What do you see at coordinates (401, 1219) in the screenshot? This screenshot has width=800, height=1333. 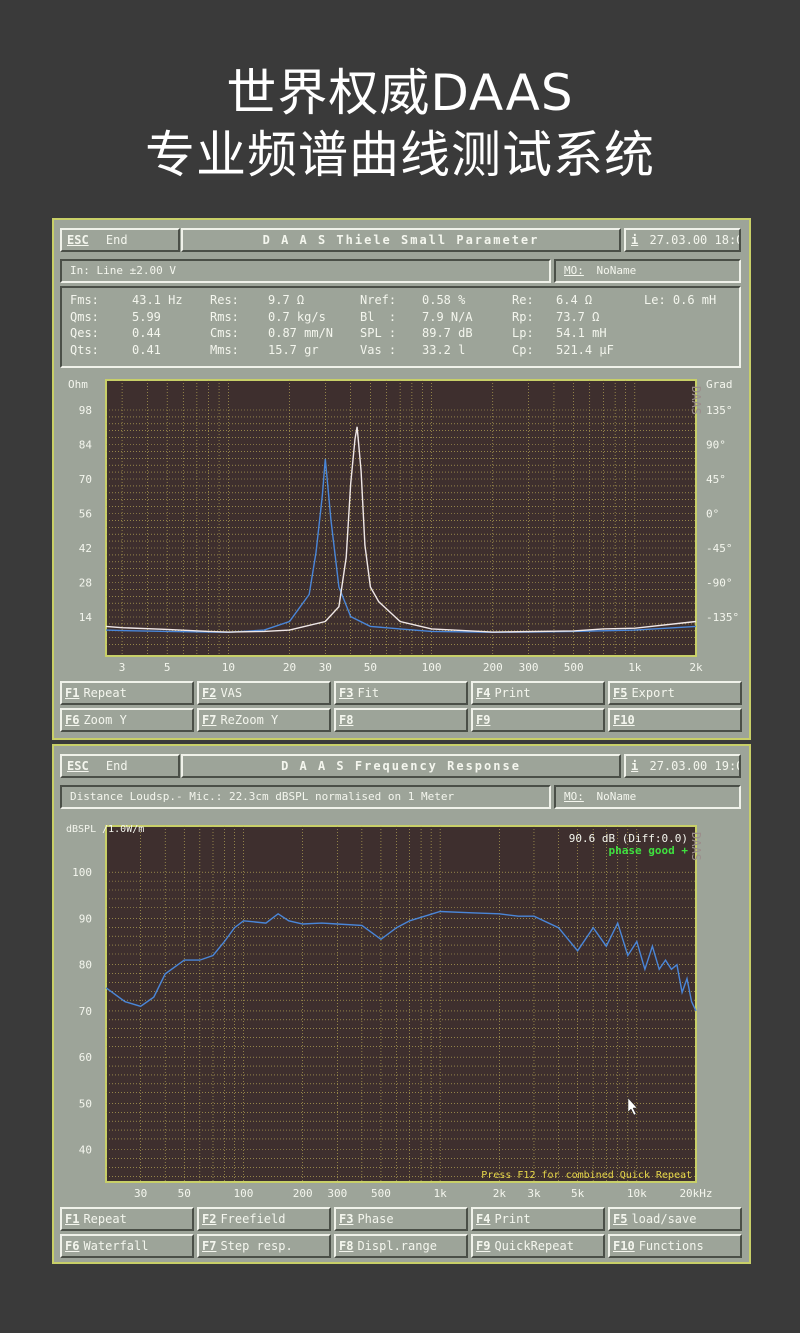 I see `function-key-f3: F3 Phase` at bounding box center [401, 1219].